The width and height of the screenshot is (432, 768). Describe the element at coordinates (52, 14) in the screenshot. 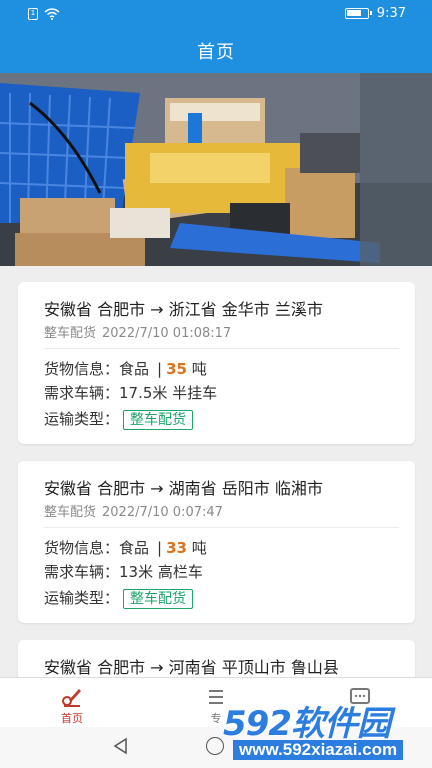

I see `wifi-icon` at that location.